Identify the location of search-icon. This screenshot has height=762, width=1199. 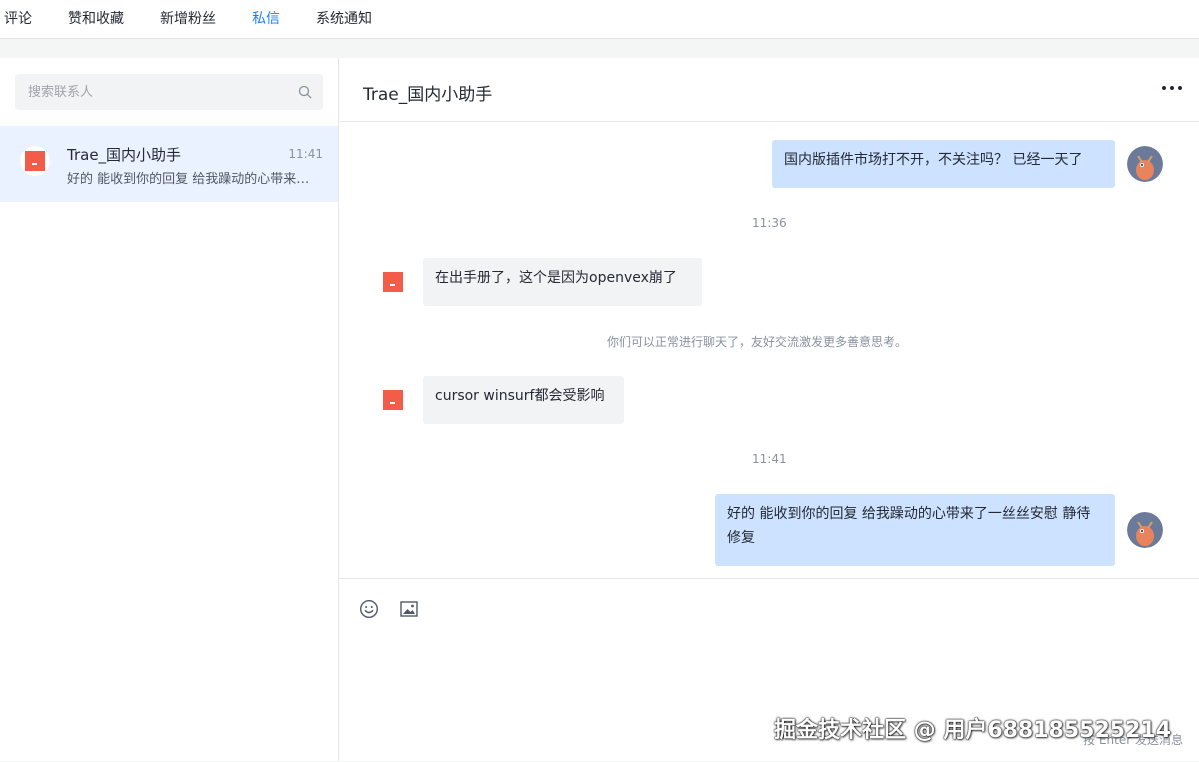
(305, 92).